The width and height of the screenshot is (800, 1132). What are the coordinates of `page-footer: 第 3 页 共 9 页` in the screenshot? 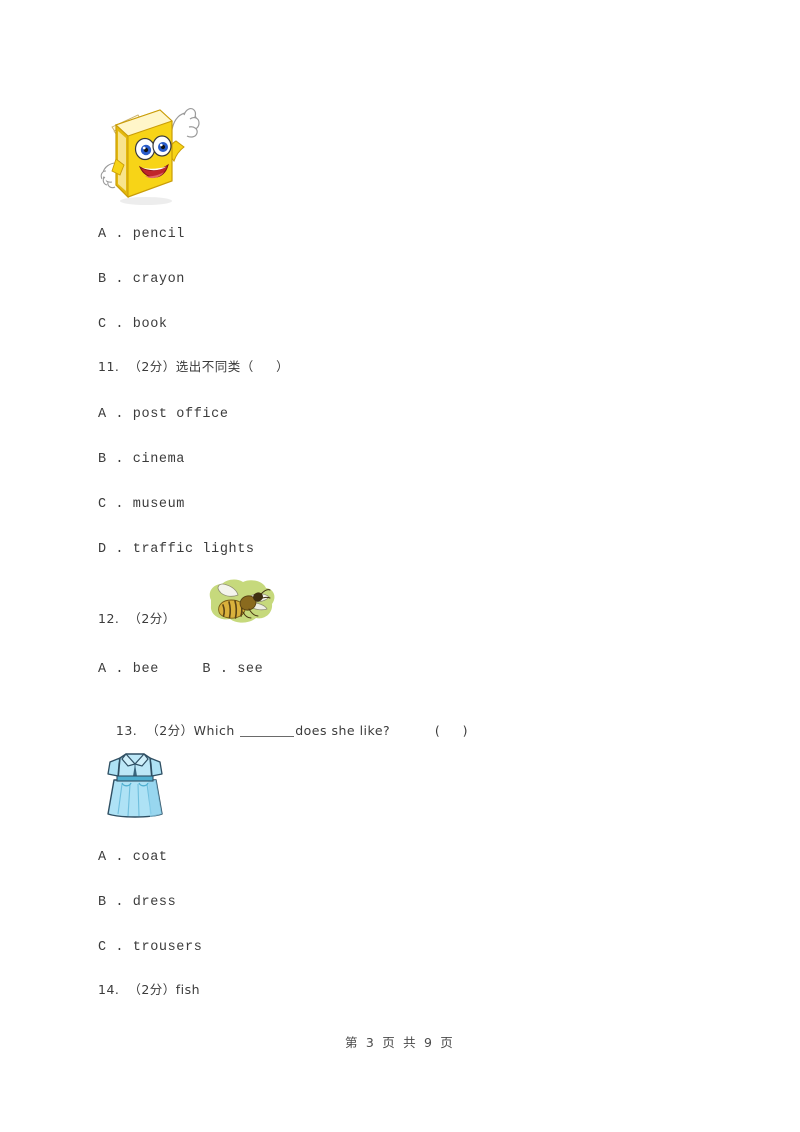 It's located at (400, 1042).